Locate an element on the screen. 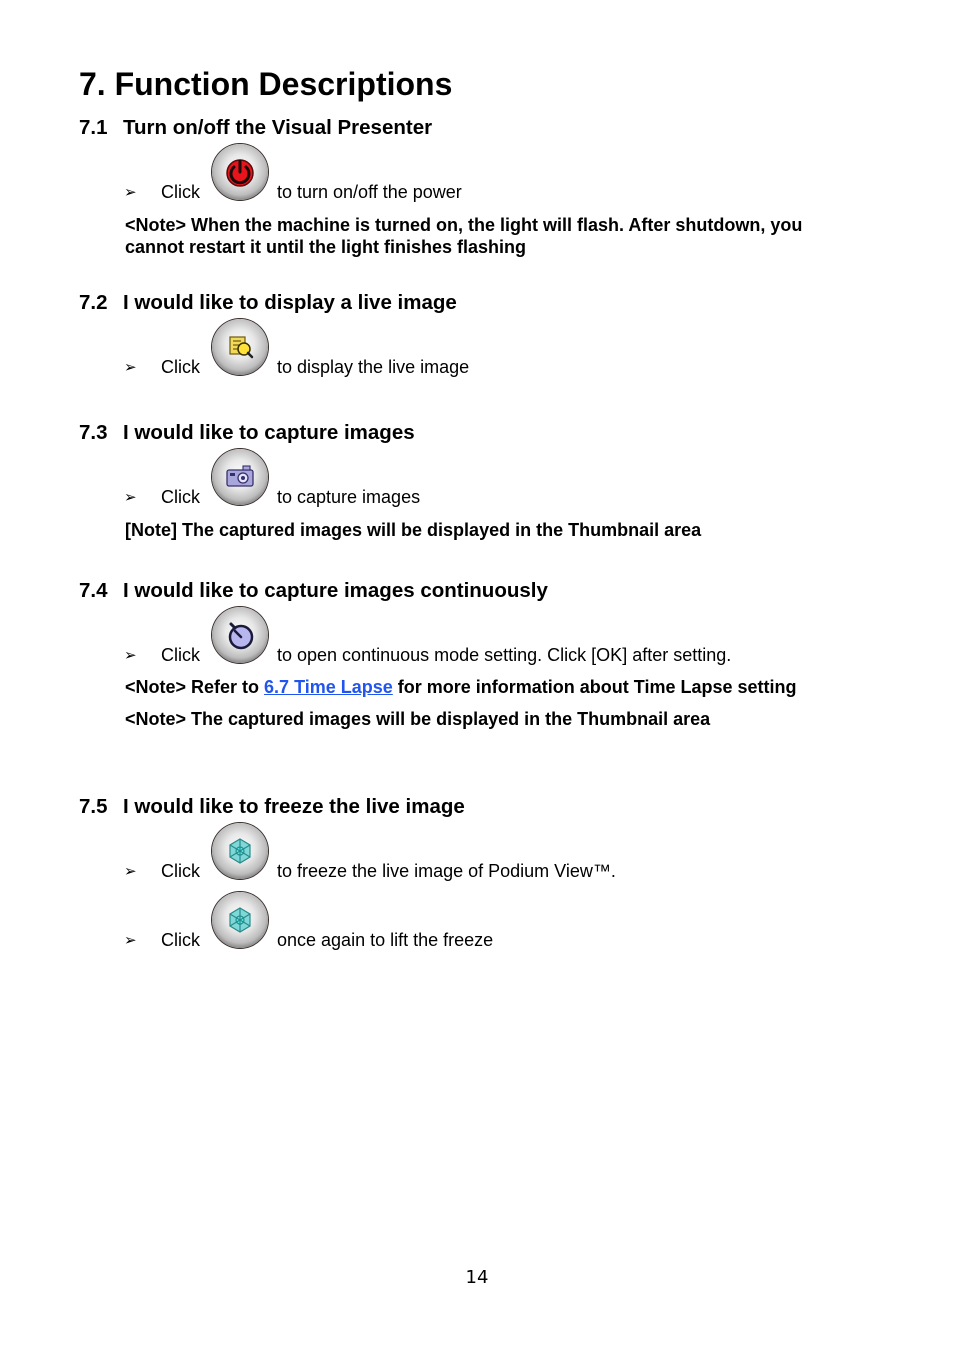 The width and height of the screenshot is (954, 1350). section-number: 7.1 is located at coordinates (93, 127).